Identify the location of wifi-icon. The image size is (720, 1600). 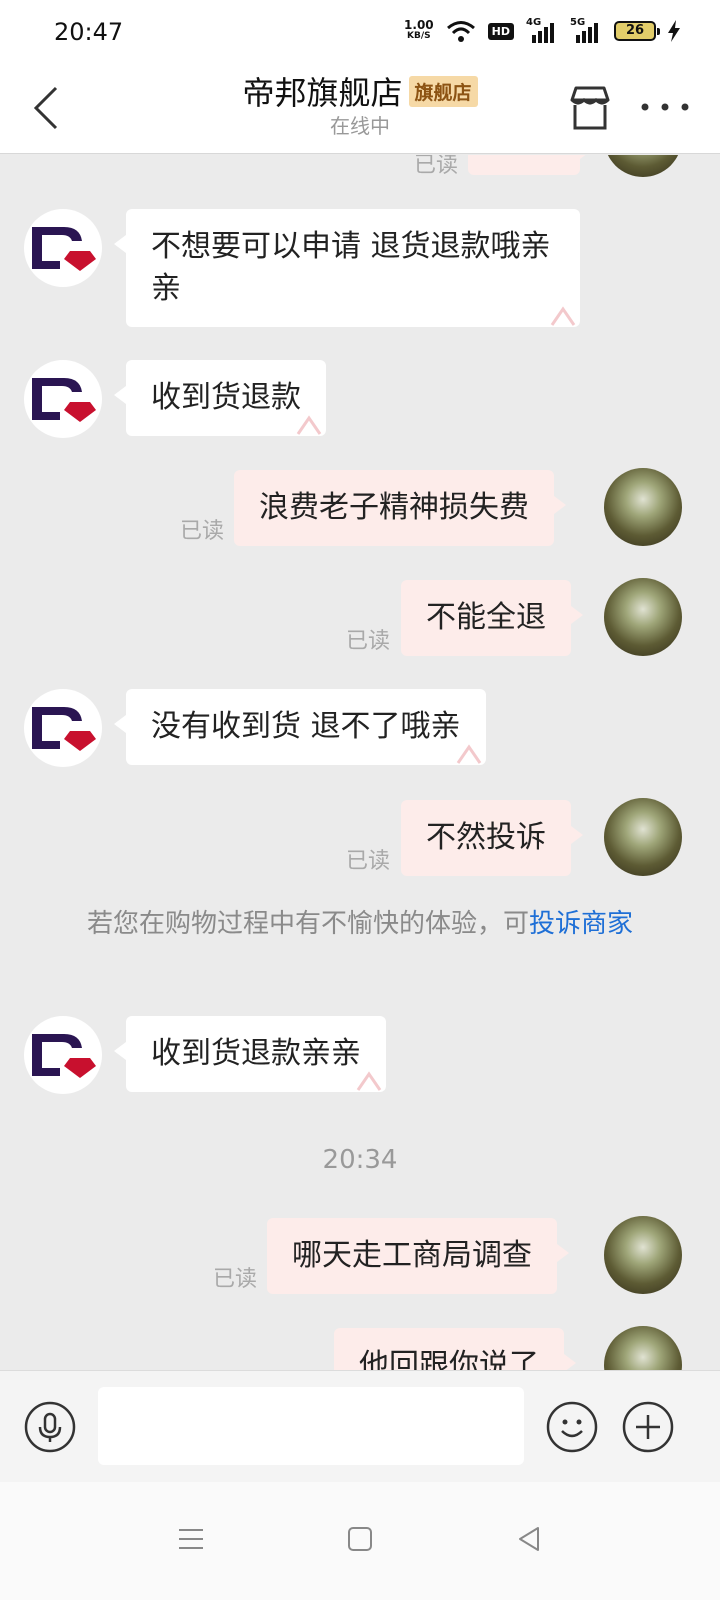
(460, 31).